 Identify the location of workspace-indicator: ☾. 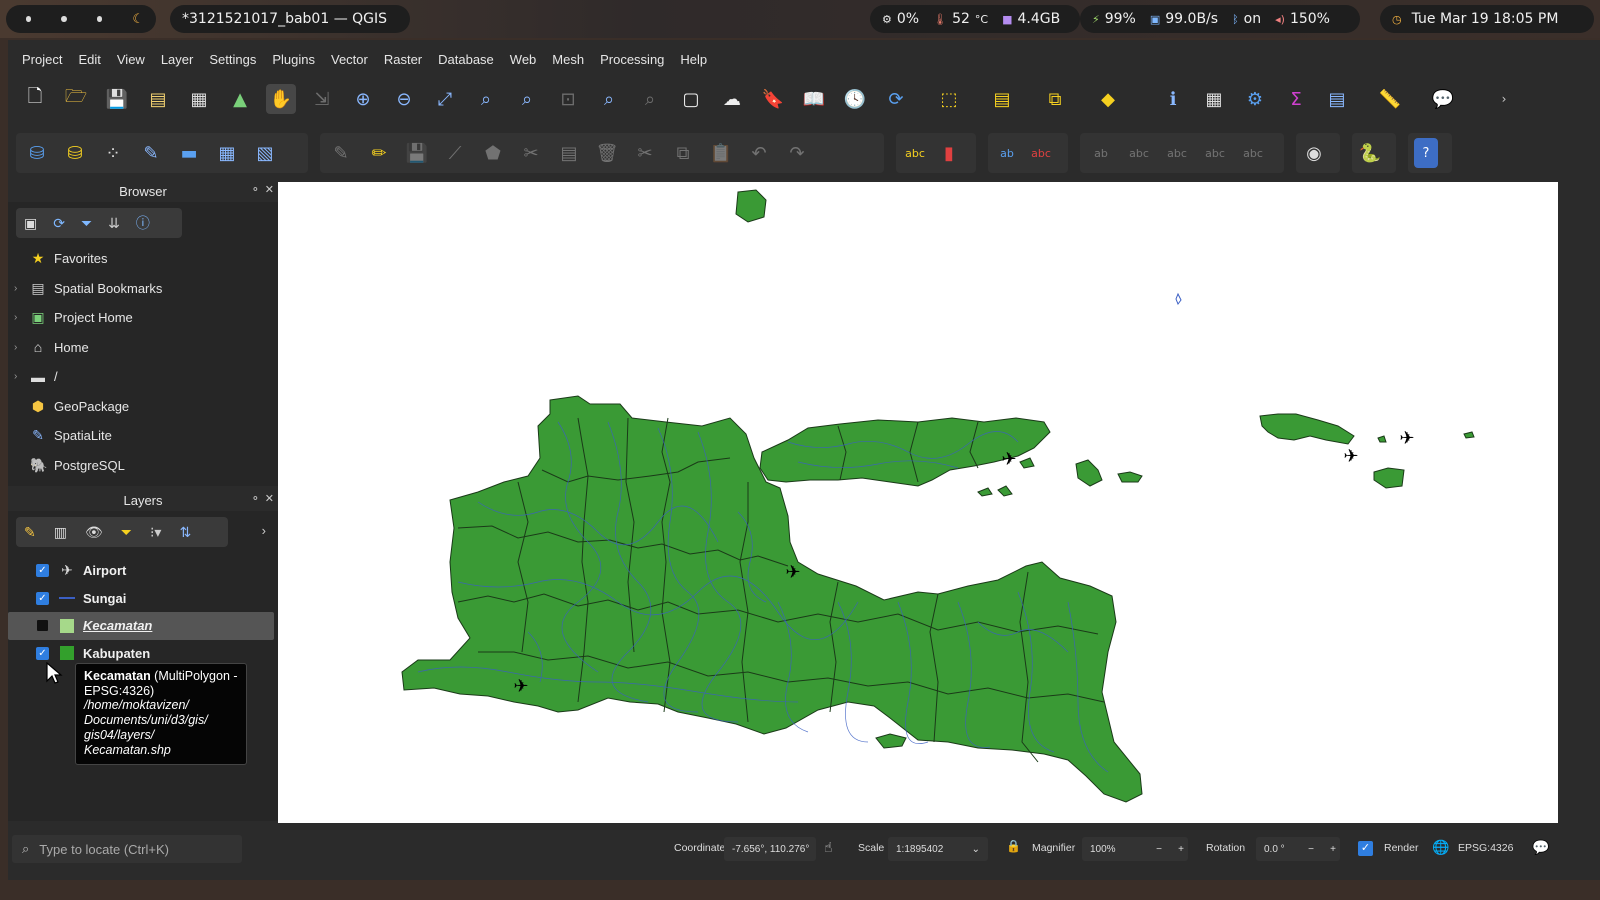
(81, 19).